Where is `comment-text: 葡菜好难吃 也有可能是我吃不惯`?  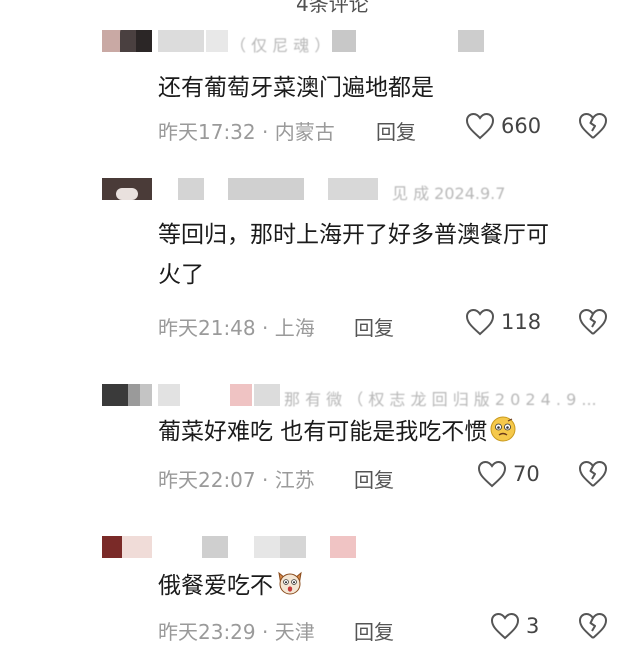 comment-text: 葡菜好难吃 也有可能是我吃不惯 is located at coordinates (388, 434).